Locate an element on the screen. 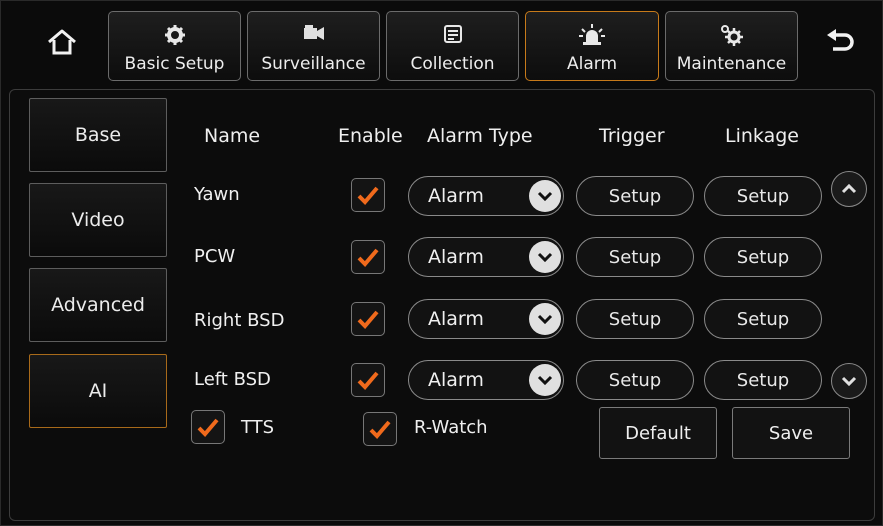  chevron-up-icon is located at coordinates (849, 189).